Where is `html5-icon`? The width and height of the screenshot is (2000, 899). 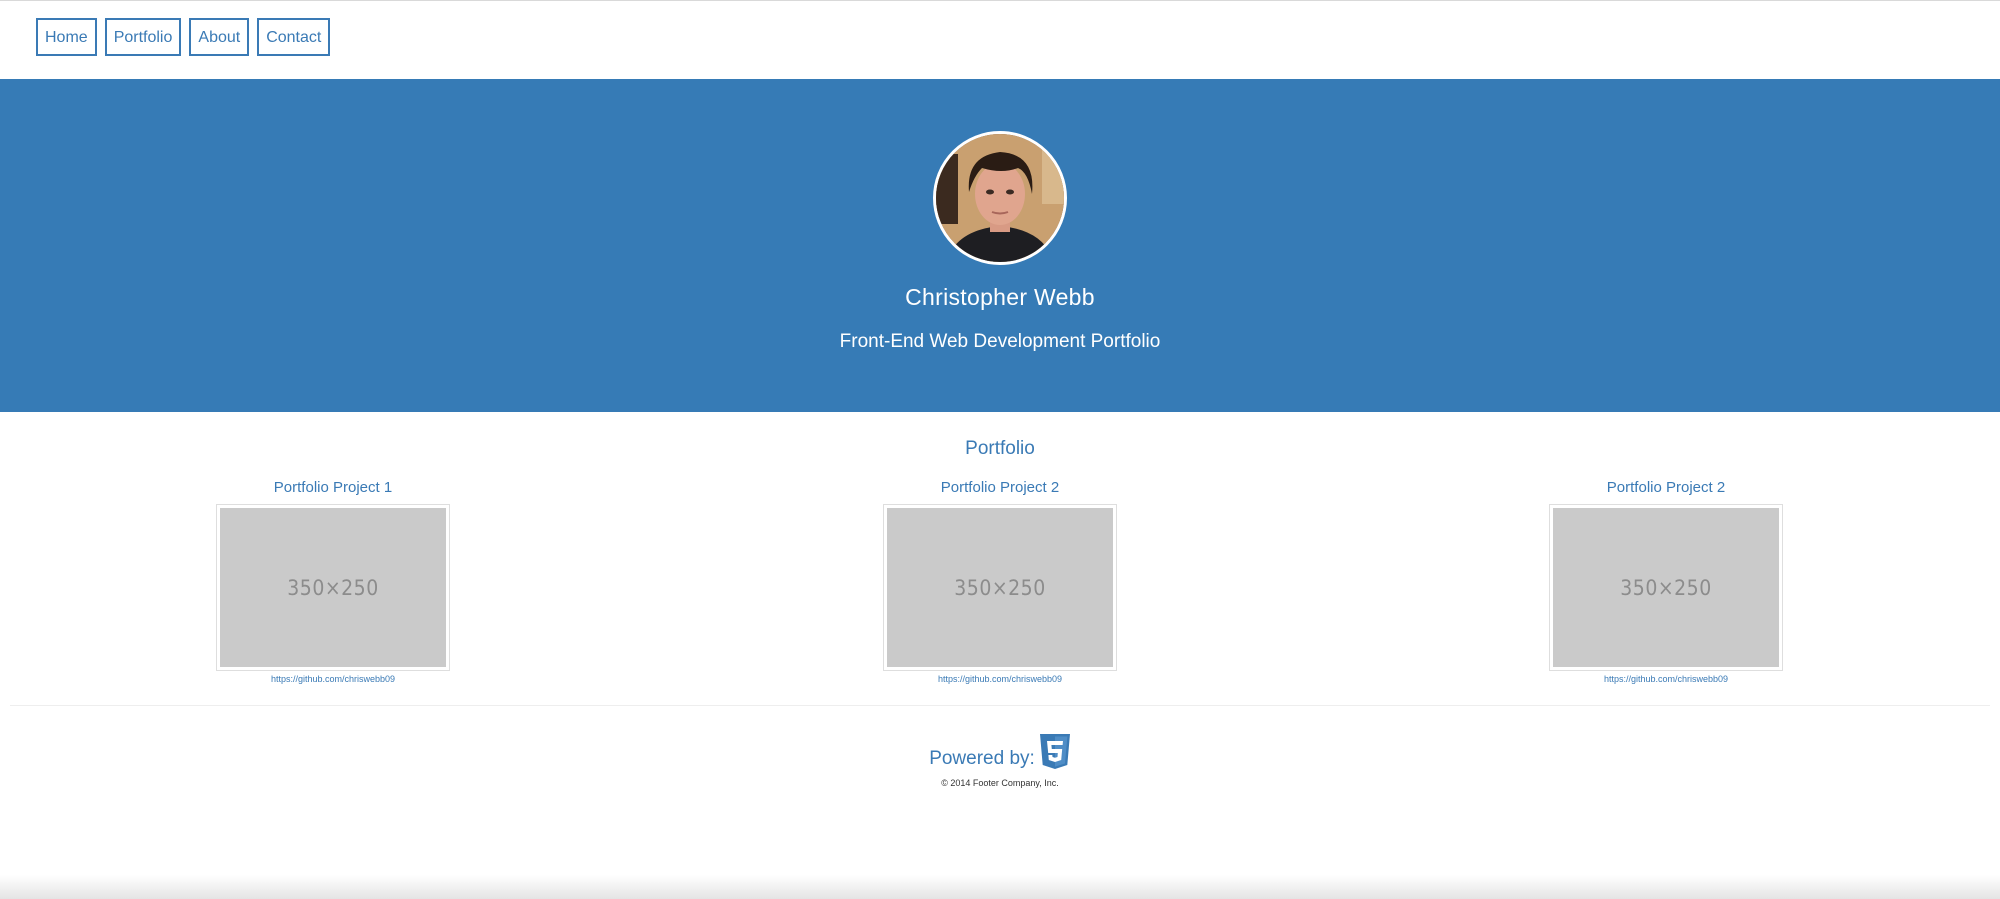 html5-icon is located at coordinates (1054, 751).